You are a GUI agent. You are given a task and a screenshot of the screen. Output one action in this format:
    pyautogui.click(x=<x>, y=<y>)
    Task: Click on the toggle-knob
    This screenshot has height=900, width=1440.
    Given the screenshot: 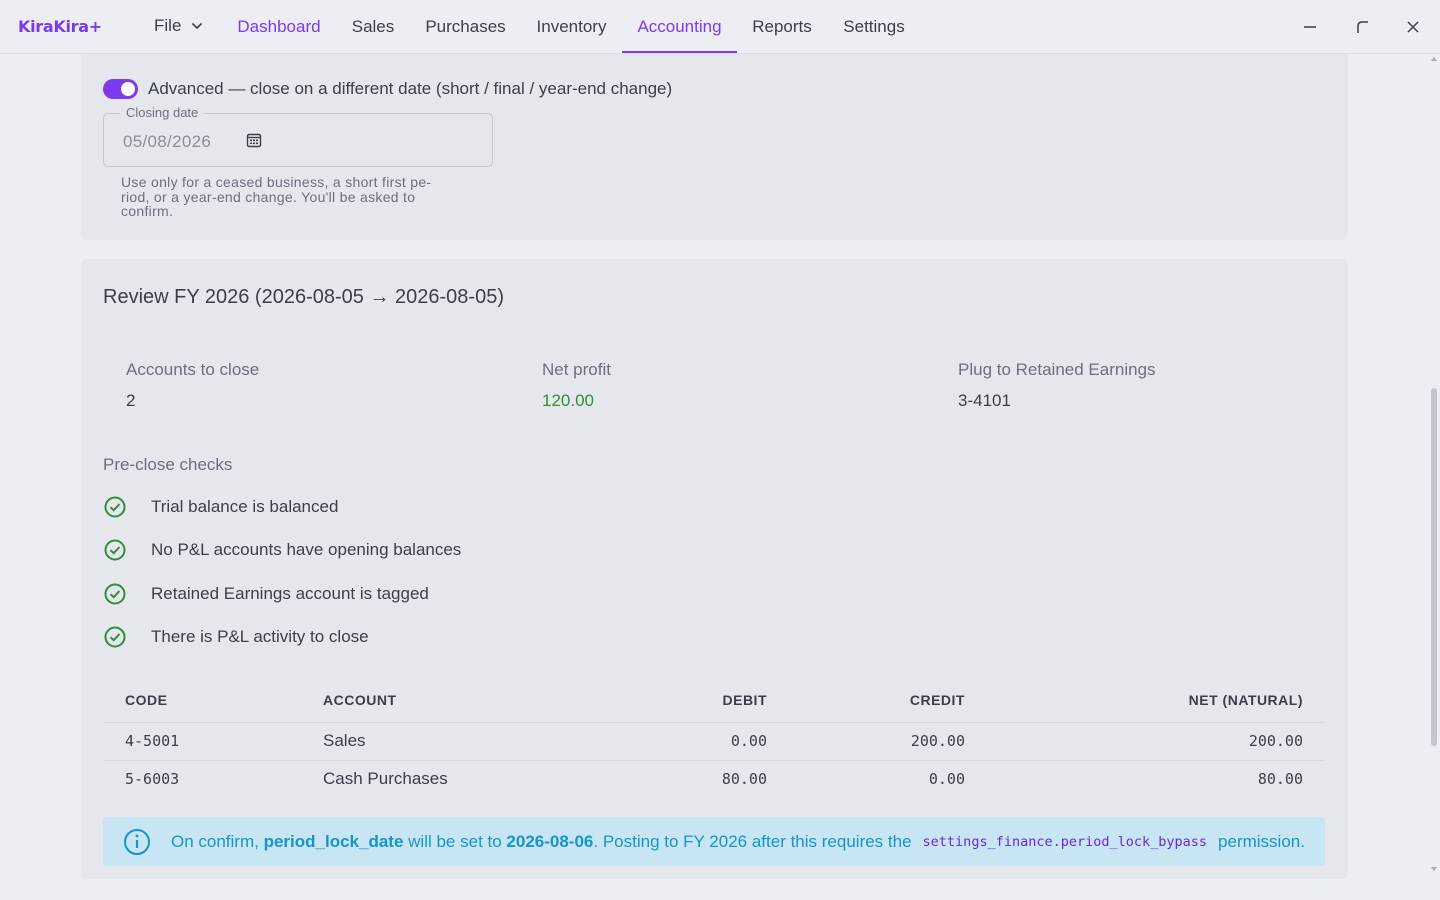 What is the action you would take?
    pyautogui.click(x=128, y=89)
    